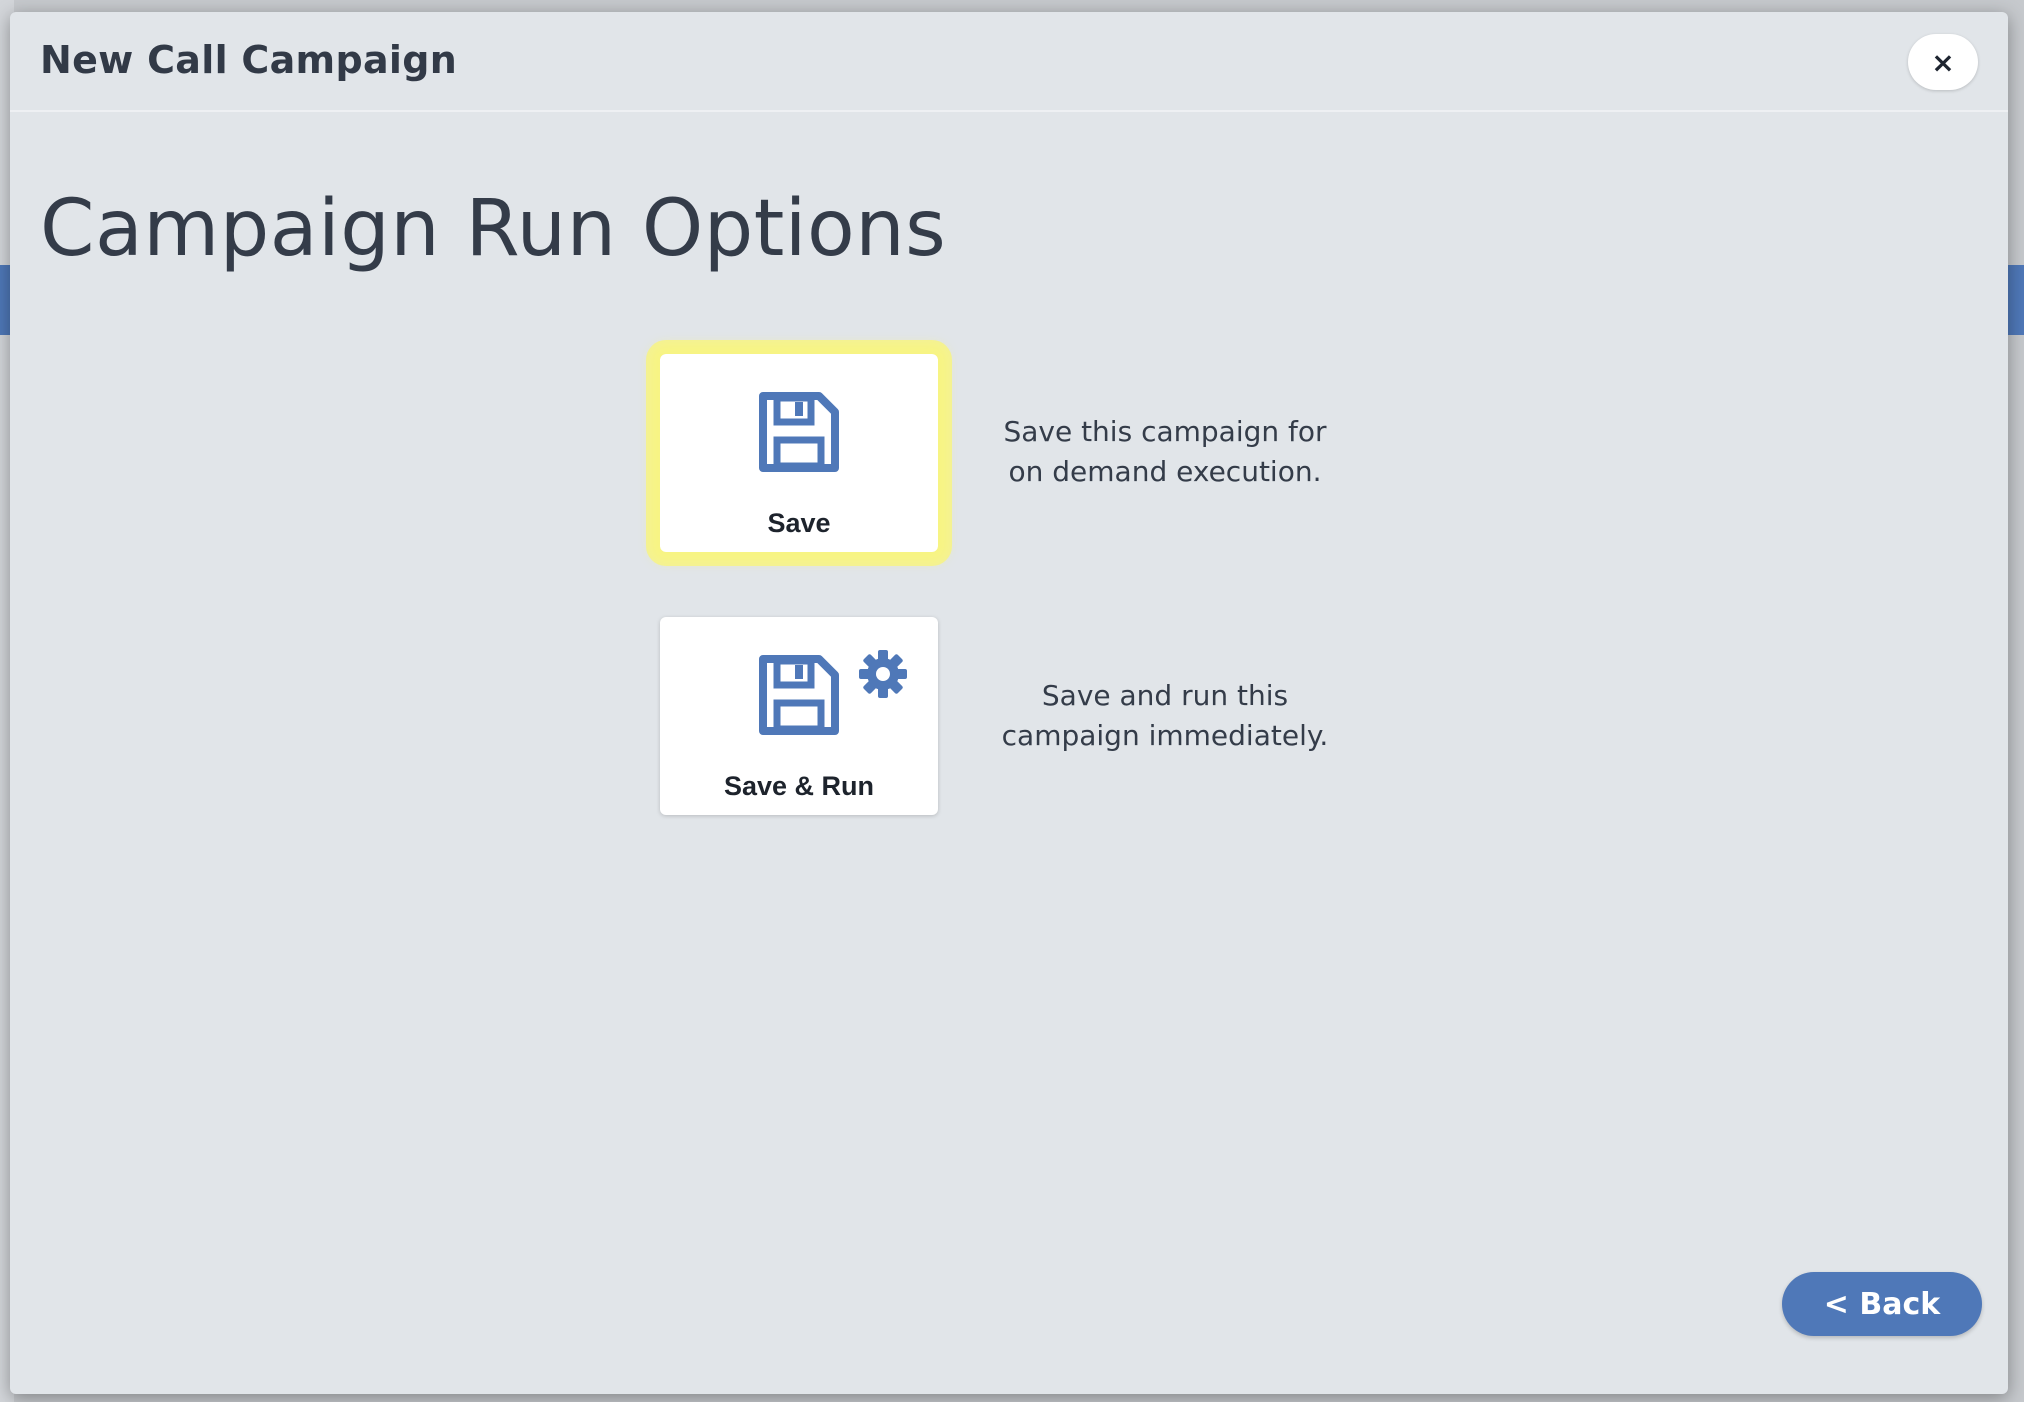 This screenshot has height=1402, width=2024. Describe the element at coordinates (799, 786) in the screenshot. I see `save-and-run-option-label: Save & Run` at that location.